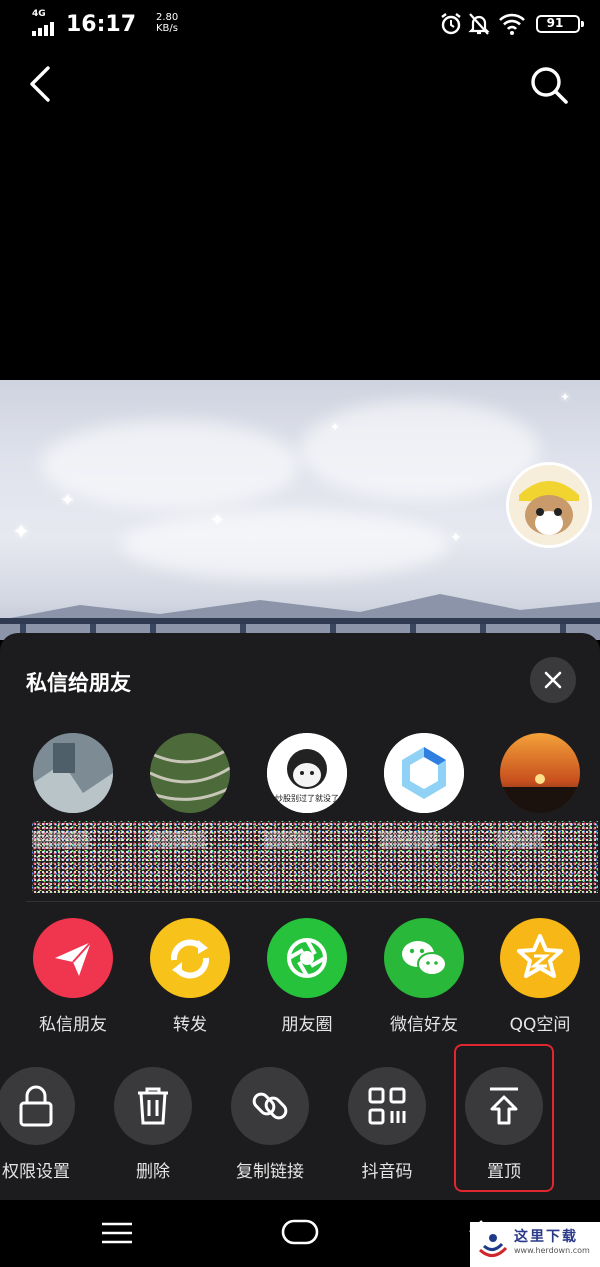 This screenshot has width=600, height=1267. What do you see at coordinates (270, 1172) in the screenshot?
I see `tool-label: 复制链接` at bounding box center [270, 1172].